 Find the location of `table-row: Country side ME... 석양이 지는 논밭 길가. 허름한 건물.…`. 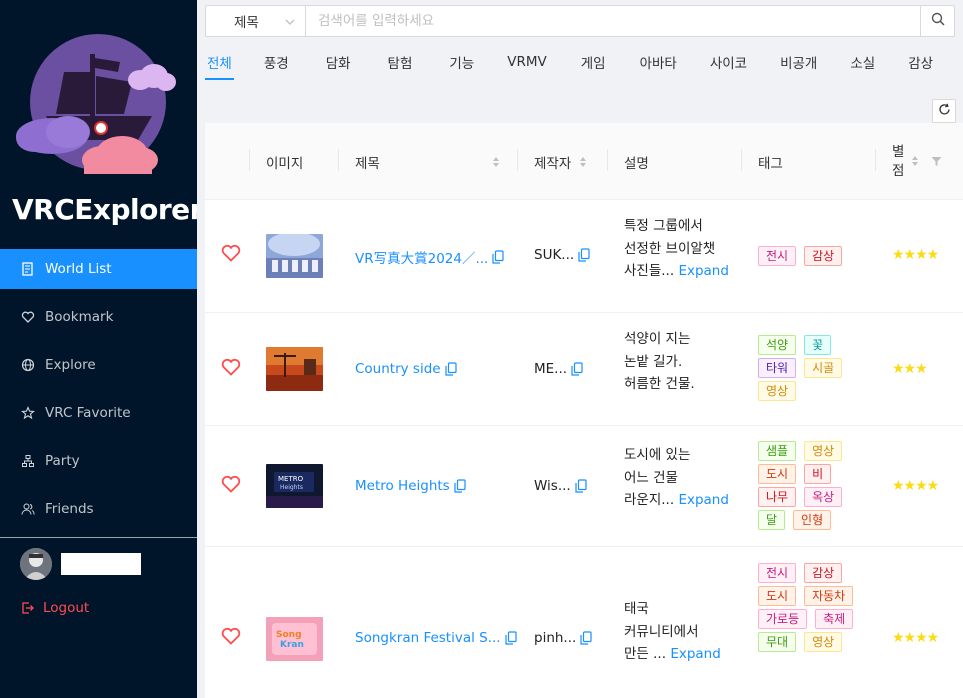

table-row: Country side ME... 석양이 지는 논밭 길가. 허름한 건물.… is located at coordinates (584, 369).